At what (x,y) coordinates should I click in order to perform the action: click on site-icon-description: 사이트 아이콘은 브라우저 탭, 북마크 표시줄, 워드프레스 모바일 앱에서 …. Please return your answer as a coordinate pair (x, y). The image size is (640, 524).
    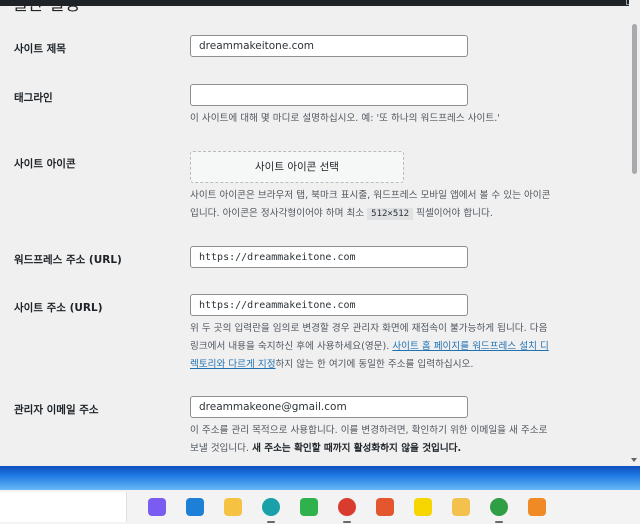
    Looking at the image, I should click on (400, 205).